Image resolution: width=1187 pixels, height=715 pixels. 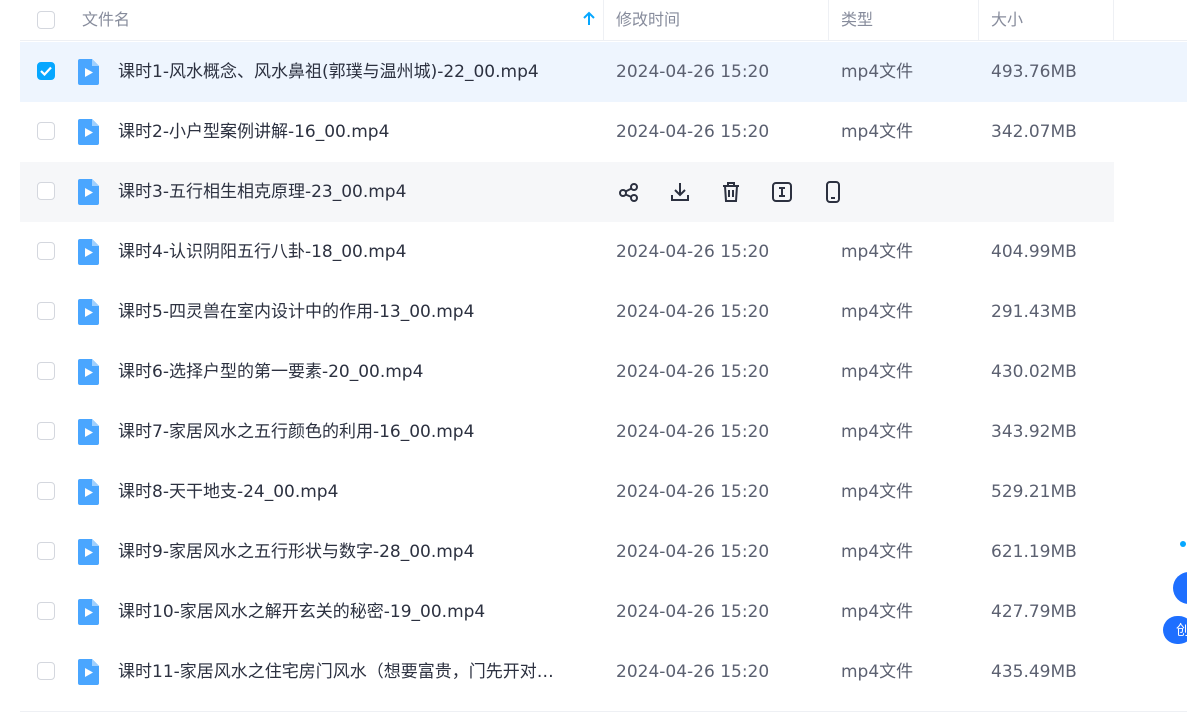 What do you see at coordinates (857, 20) in the screenshot?
I see `column-header-type: 类型` at bounding box center [857, 20].